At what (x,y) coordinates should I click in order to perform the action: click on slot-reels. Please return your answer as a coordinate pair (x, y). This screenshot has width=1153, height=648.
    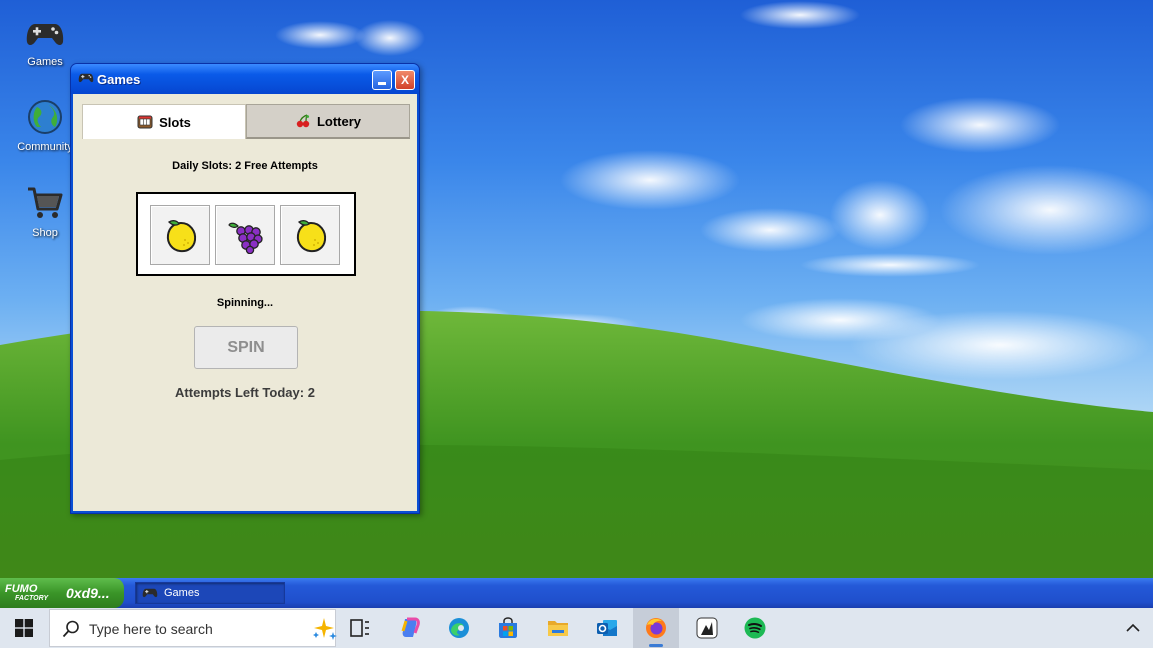
    Looking at the image, I should click on (246, 234).